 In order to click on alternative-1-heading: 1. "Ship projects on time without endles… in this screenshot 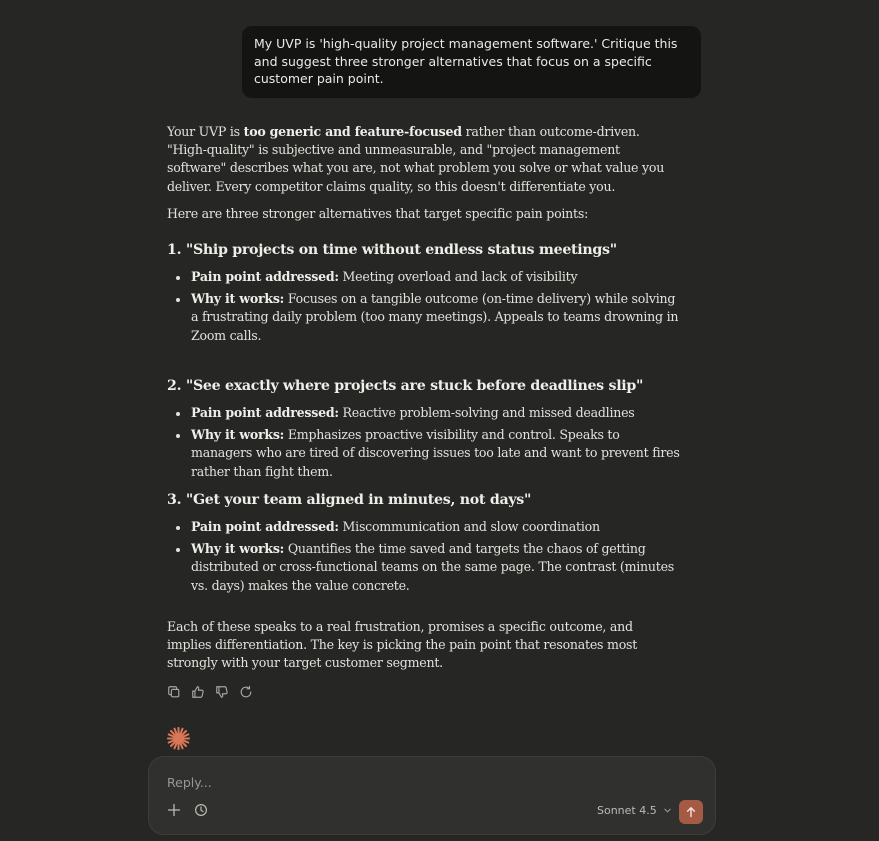, I will do `click(392, 250)`.